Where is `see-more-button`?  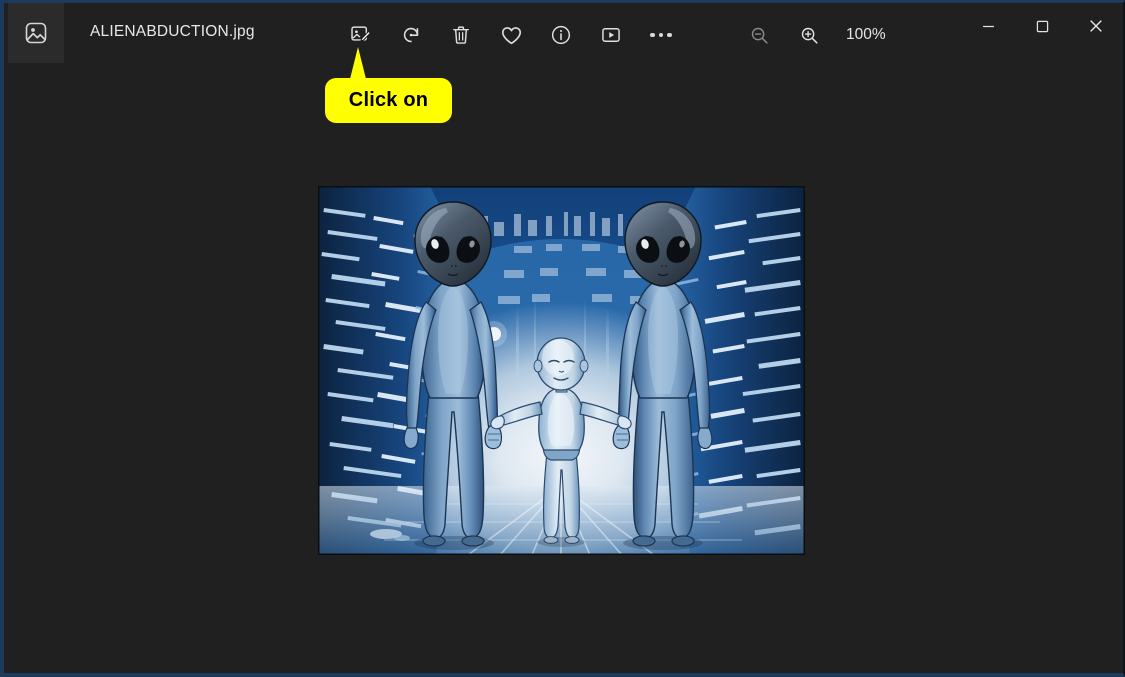
see-more-button is located at coordinates (661, 35).